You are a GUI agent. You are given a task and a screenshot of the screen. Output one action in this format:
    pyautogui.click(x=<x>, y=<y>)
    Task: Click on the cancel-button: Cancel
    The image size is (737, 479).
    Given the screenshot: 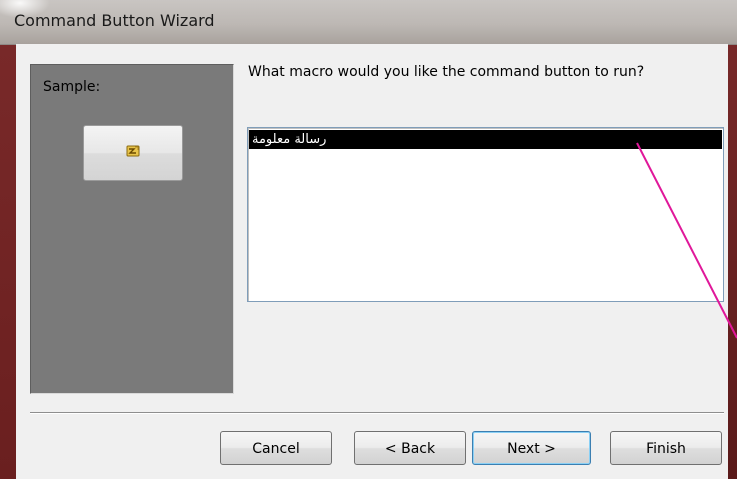 What is the action you would take?
    pyautogui.click(x=276, y=448)
    